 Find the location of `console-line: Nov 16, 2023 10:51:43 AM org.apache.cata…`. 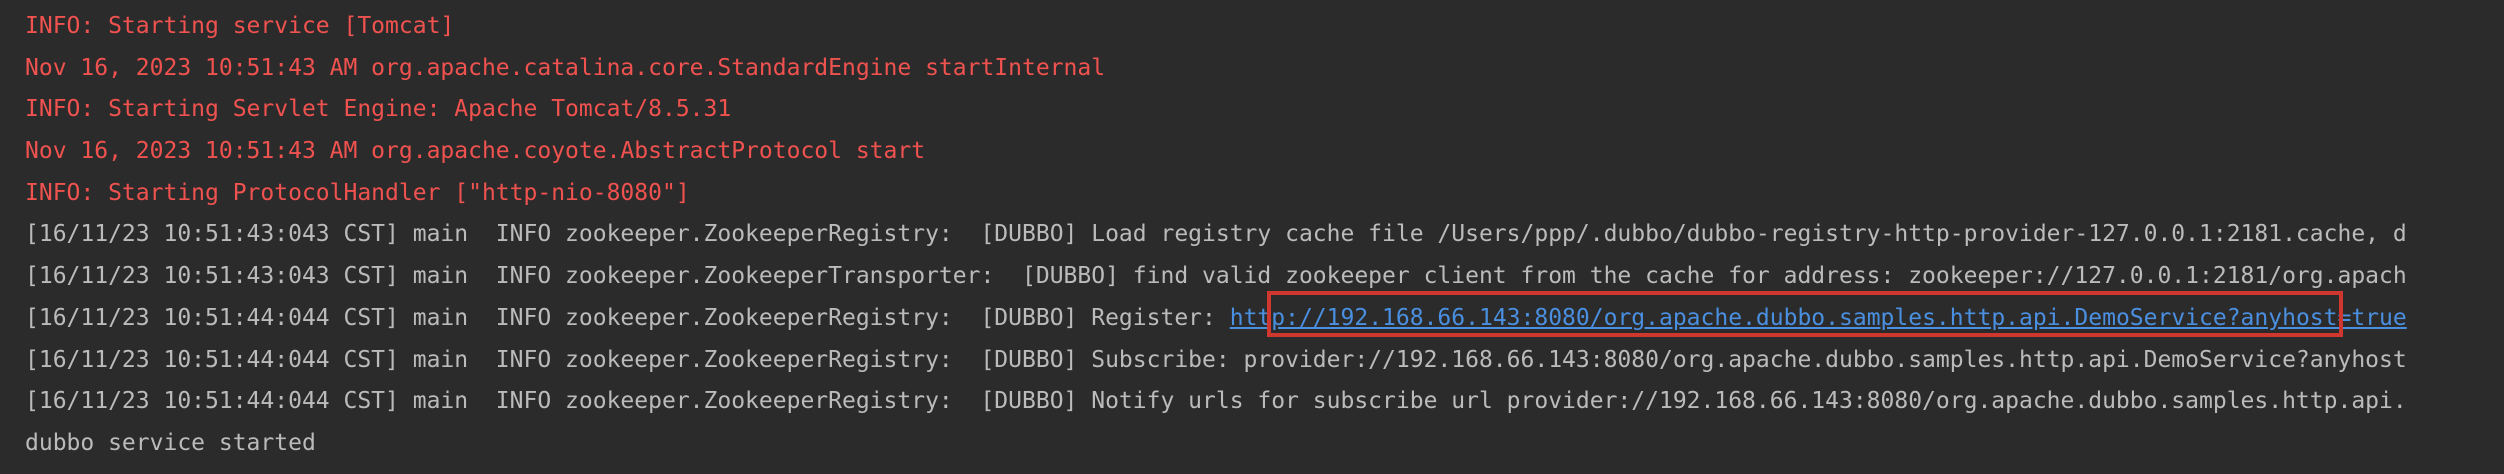

console-line: Nov 16, 2023 10:51:43 AM org.apache.cata… is located at coordinates (565, 67).